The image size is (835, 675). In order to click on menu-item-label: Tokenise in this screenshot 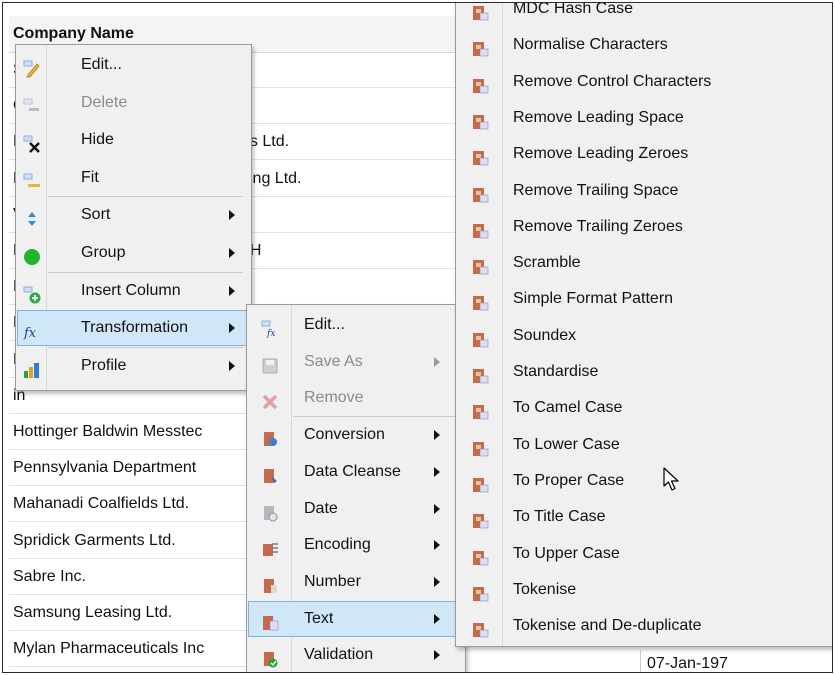, I will do `click(545, 589)`.